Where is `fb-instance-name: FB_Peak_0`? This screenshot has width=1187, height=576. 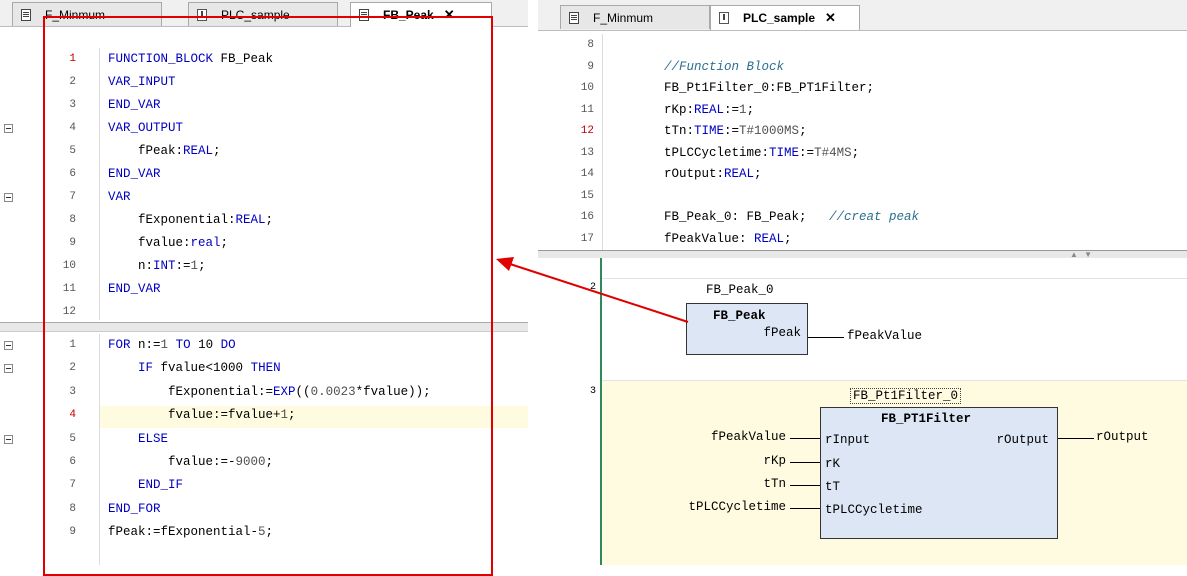
fb-instance-name: FB_Peak_0 is located at coordinates (740, 290).